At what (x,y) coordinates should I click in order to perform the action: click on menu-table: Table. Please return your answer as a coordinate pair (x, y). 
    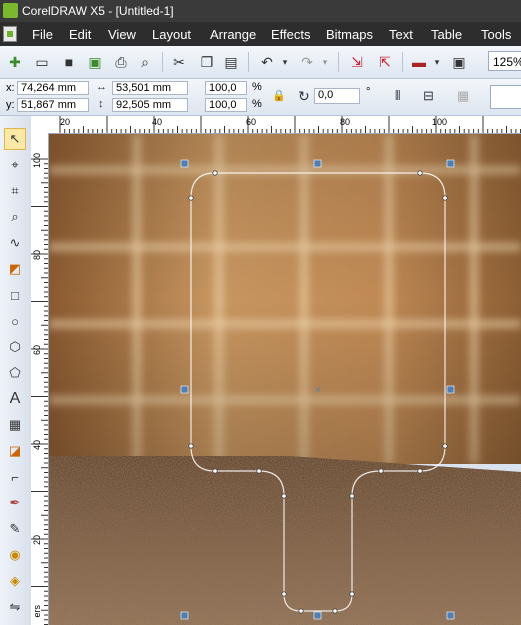
    Looking at the image, I should click on (446, 34).